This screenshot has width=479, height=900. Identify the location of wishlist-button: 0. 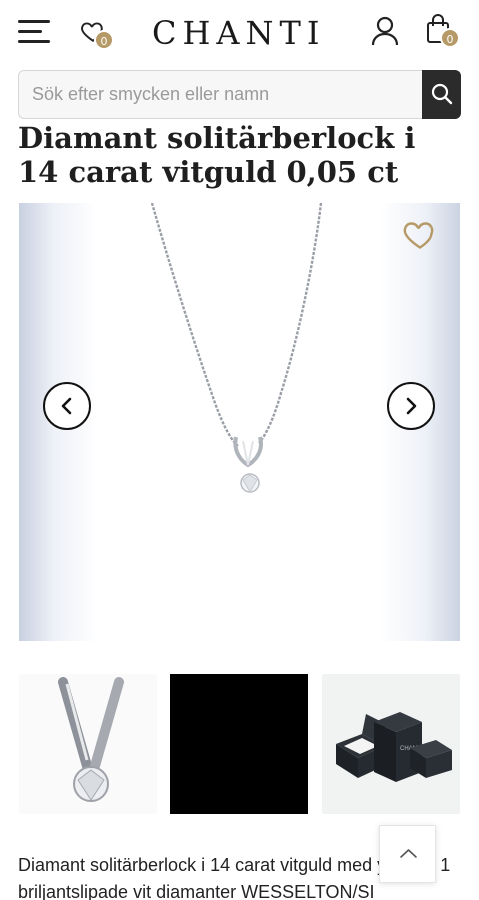
(100, 35).